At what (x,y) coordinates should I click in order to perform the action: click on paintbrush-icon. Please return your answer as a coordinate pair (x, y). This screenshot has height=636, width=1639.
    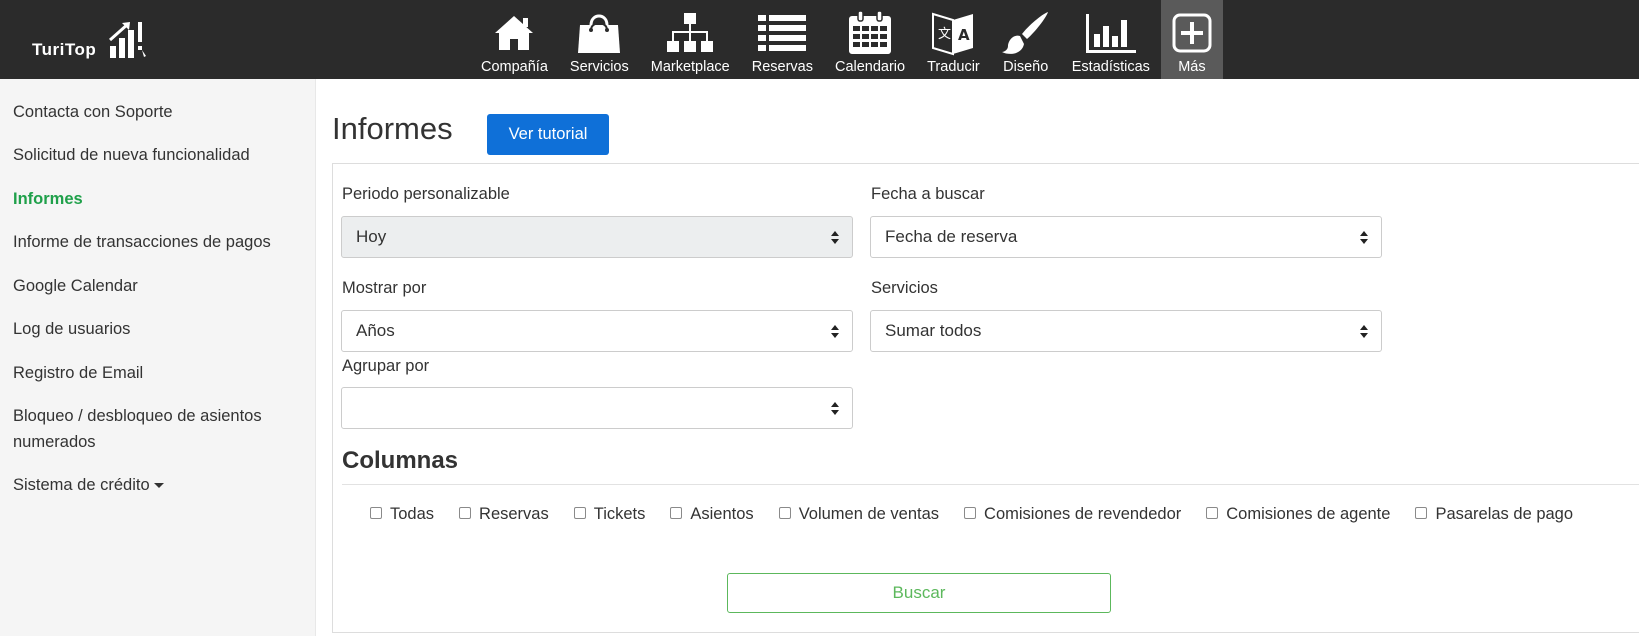
    Looking at the image, I should click on (1024, 33).